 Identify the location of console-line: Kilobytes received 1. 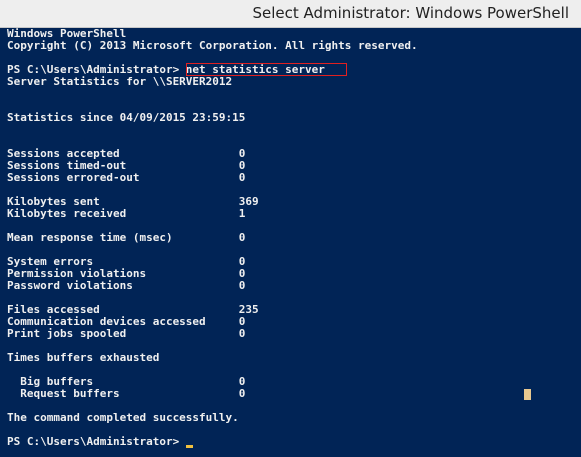
(126, 213).